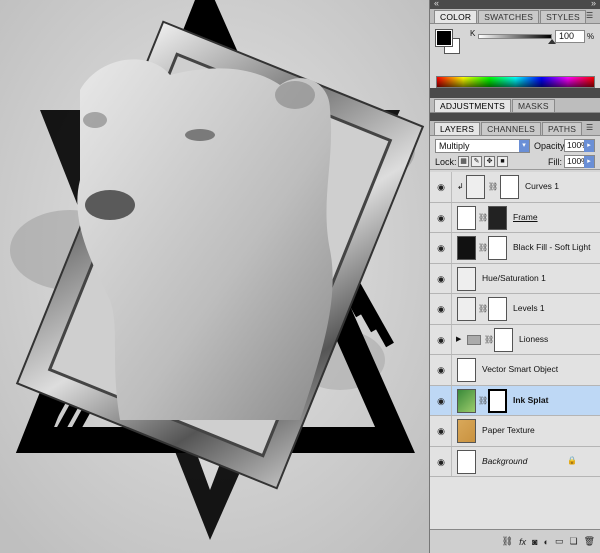 Image resolution: width=600 pixels, height=553 pixels. Describe the element at coordinates (474, 339) in the screenshot. I see `folder-icon` at that location.